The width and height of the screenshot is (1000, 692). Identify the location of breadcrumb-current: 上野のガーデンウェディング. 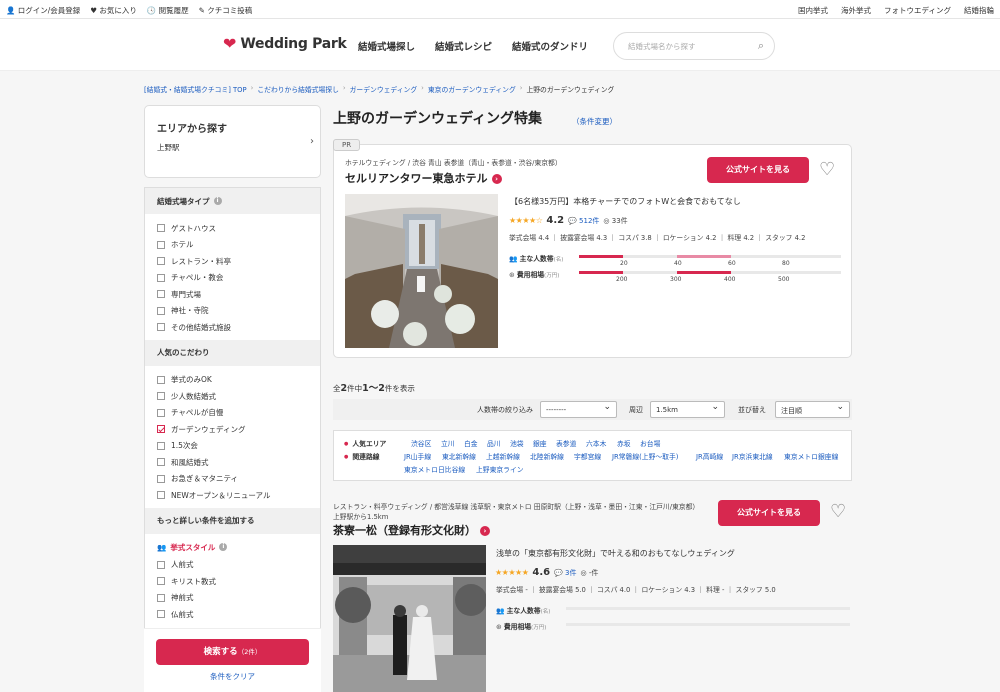
(570, 90).